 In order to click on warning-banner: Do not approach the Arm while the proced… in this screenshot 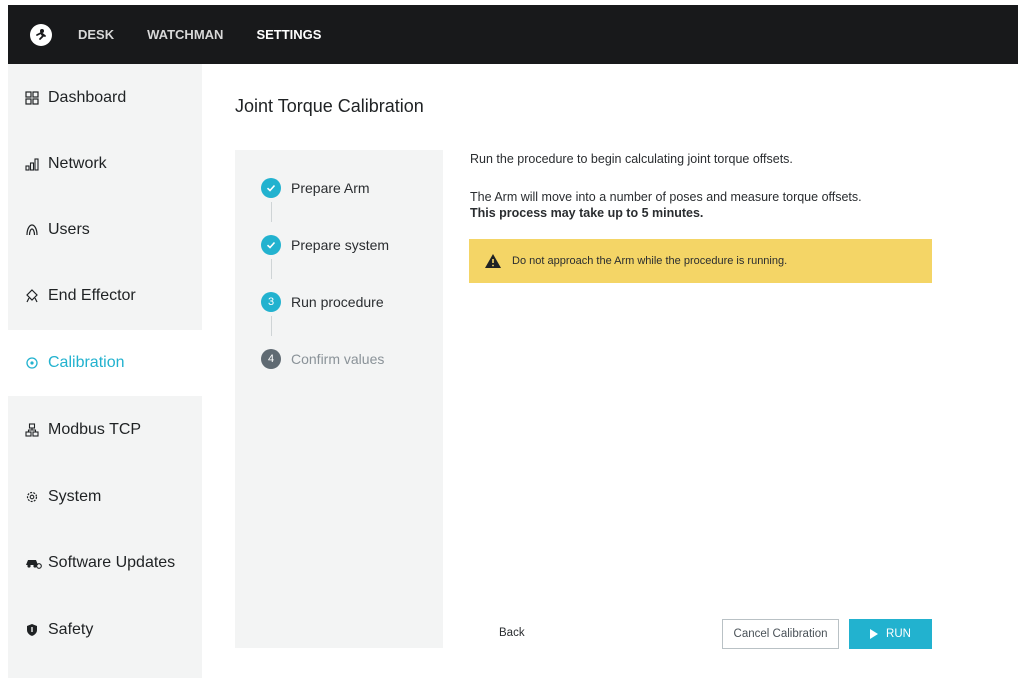, I will do `click(700, 261)`.